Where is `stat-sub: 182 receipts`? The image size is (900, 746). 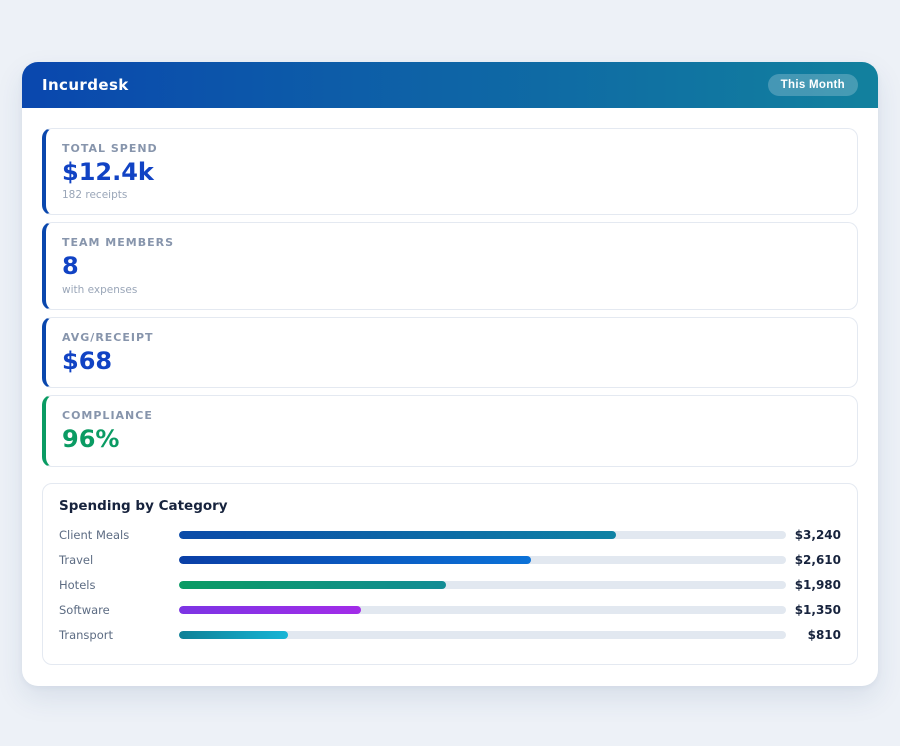 stat-sub: 182 receipts is located at coordinates (95, 195).